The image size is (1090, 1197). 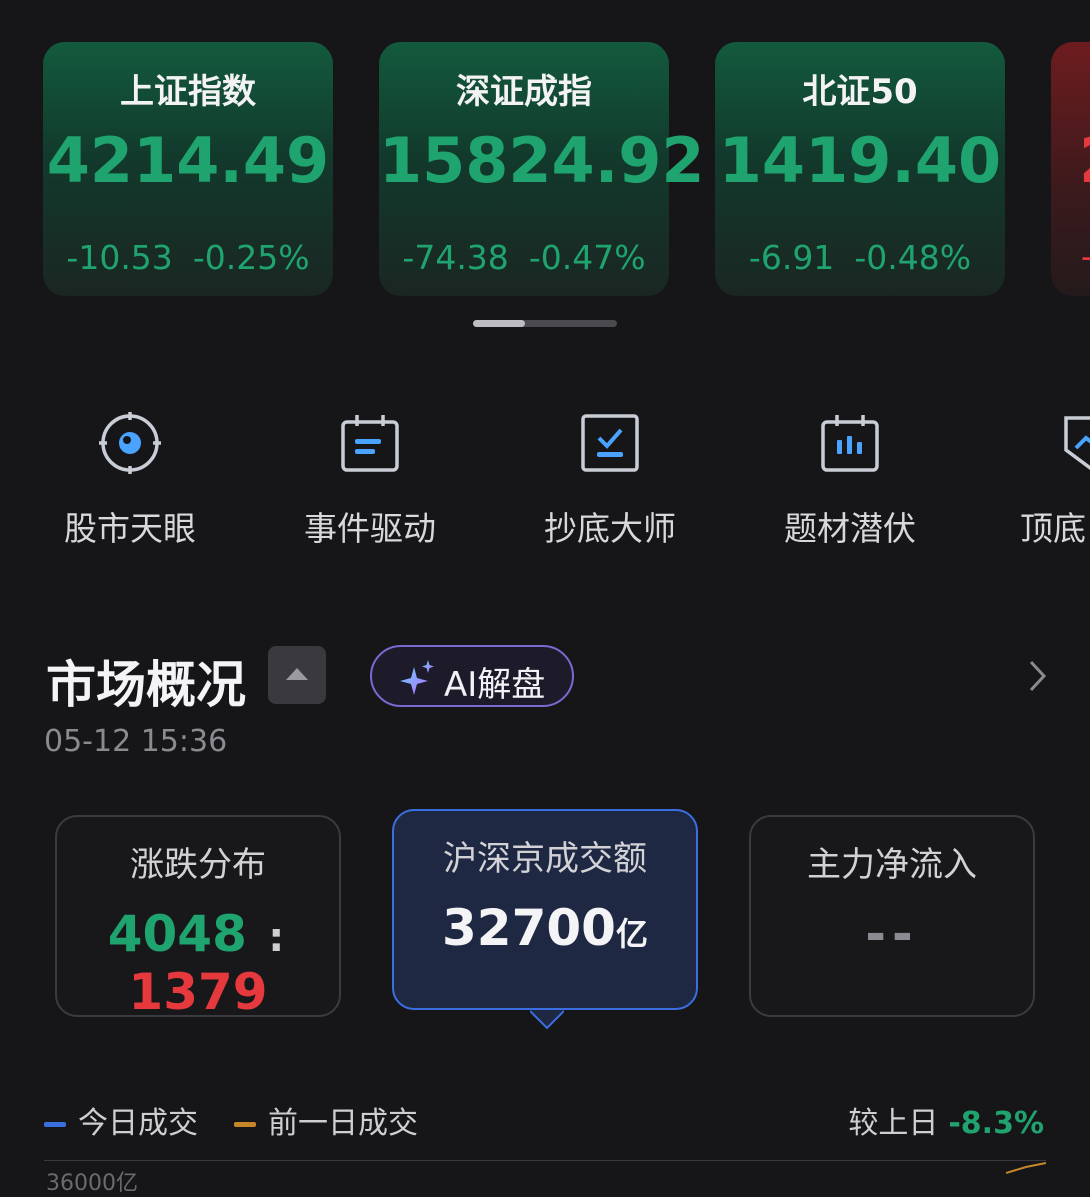 What do you see at coordinates (417, 677) in the screenshot?
I see `sparkle-icon` at bounding box center [417, 677].